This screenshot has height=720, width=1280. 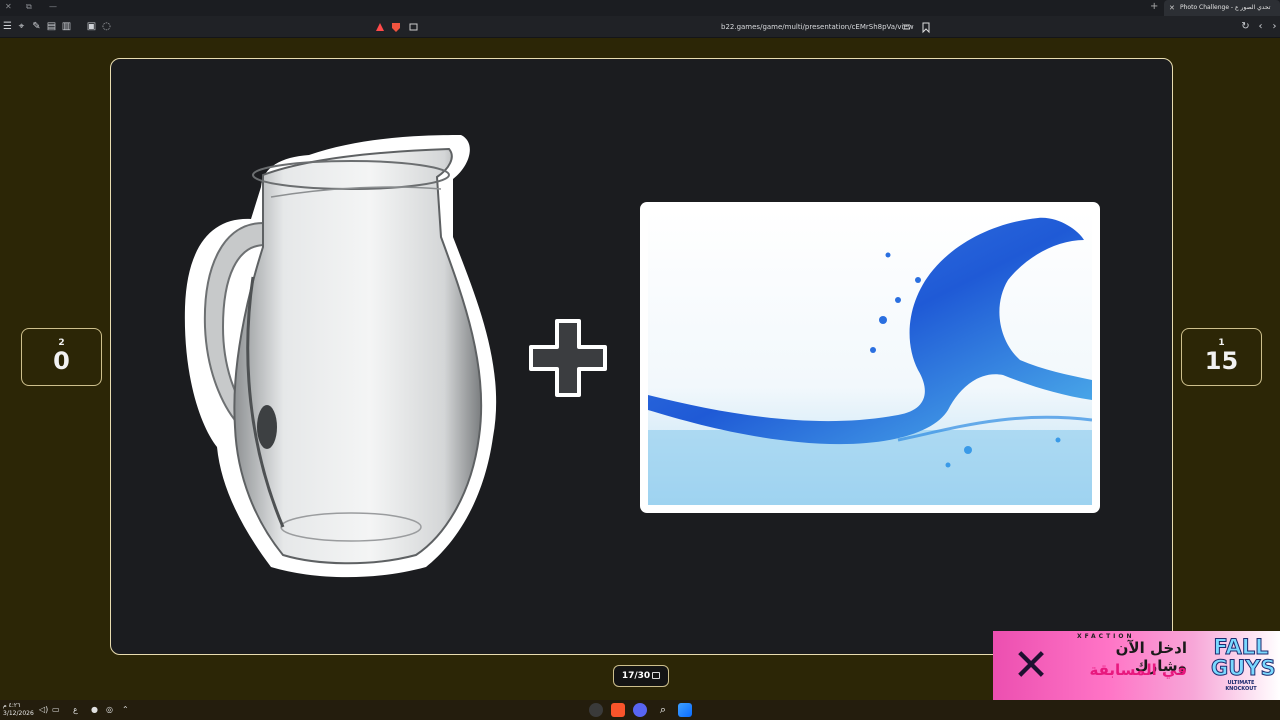 What do you see at coordinates (94, 710) in the screenshot?
I see `microphone-icon: ●` at bounding box center [94, 710].